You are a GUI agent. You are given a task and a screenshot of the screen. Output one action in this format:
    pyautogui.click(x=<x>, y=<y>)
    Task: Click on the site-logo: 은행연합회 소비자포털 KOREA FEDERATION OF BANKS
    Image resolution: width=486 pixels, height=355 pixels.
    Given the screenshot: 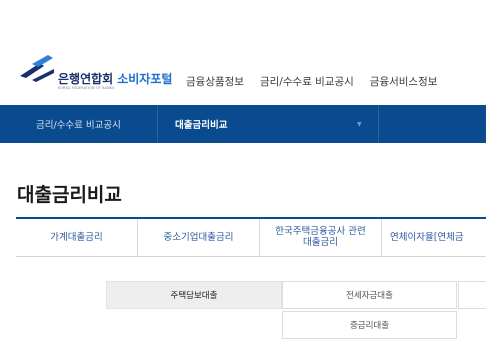 What is the action you would take?
    pyautogui.click(x=95, y=72)
    